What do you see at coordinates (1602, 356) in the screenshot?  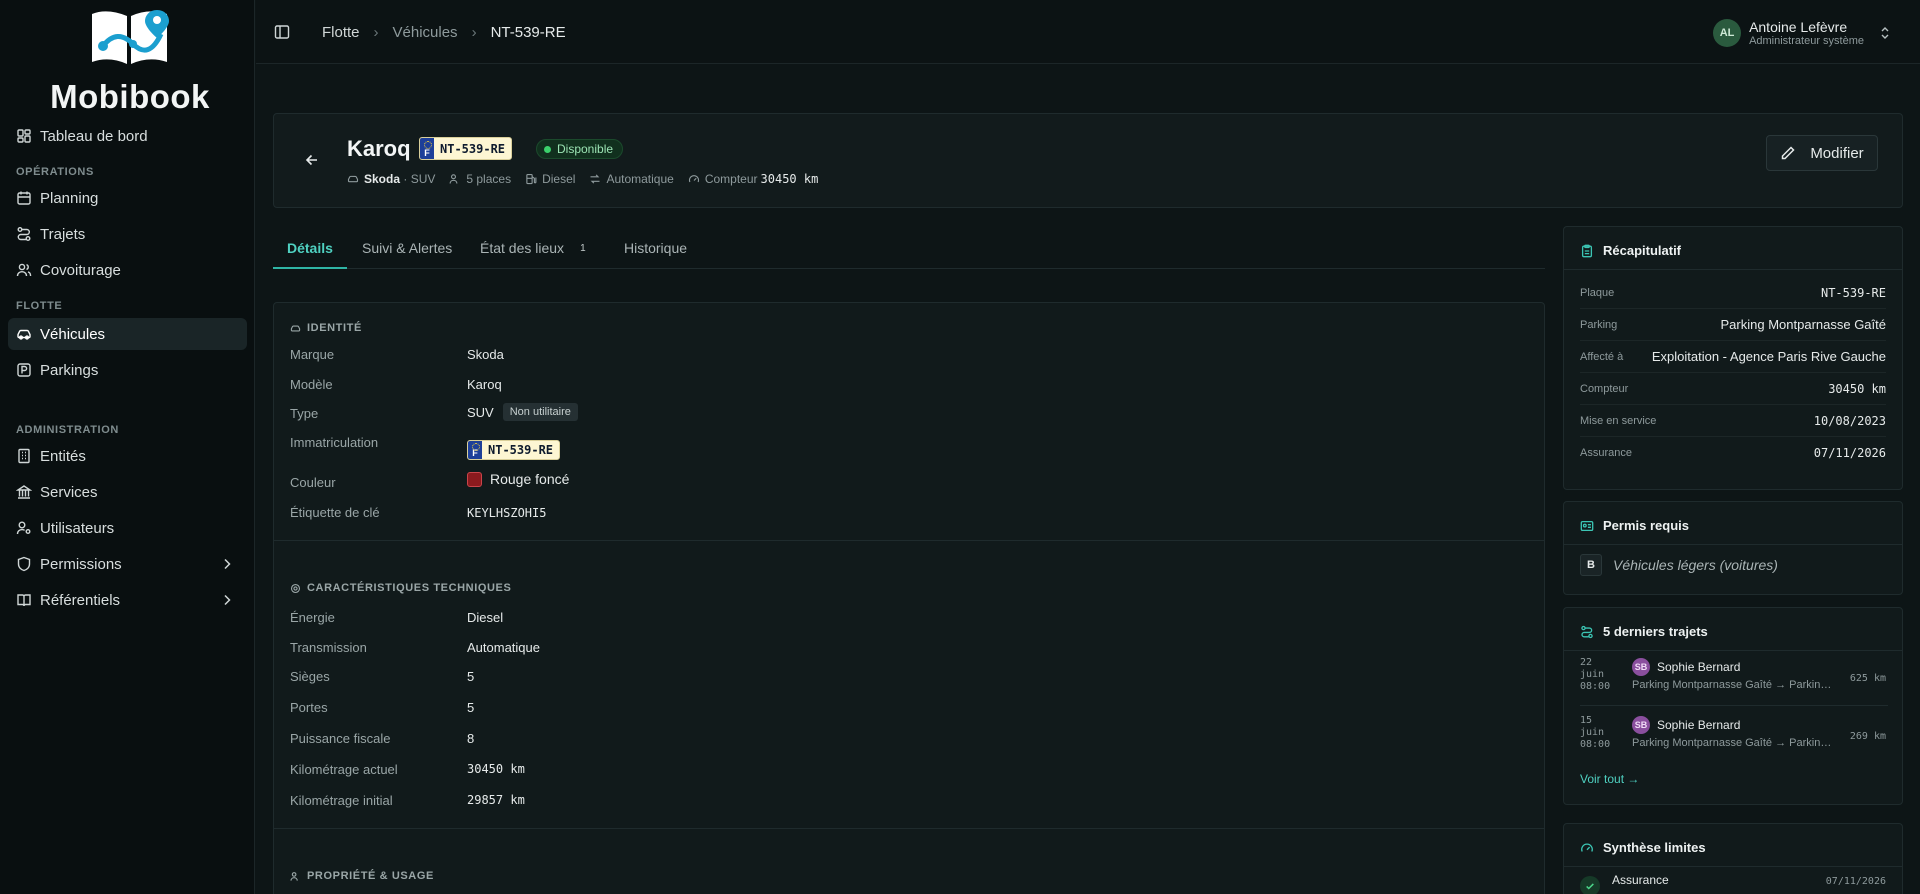 I see `recap-key: Affecté à` at bounding box center [1602, 356].